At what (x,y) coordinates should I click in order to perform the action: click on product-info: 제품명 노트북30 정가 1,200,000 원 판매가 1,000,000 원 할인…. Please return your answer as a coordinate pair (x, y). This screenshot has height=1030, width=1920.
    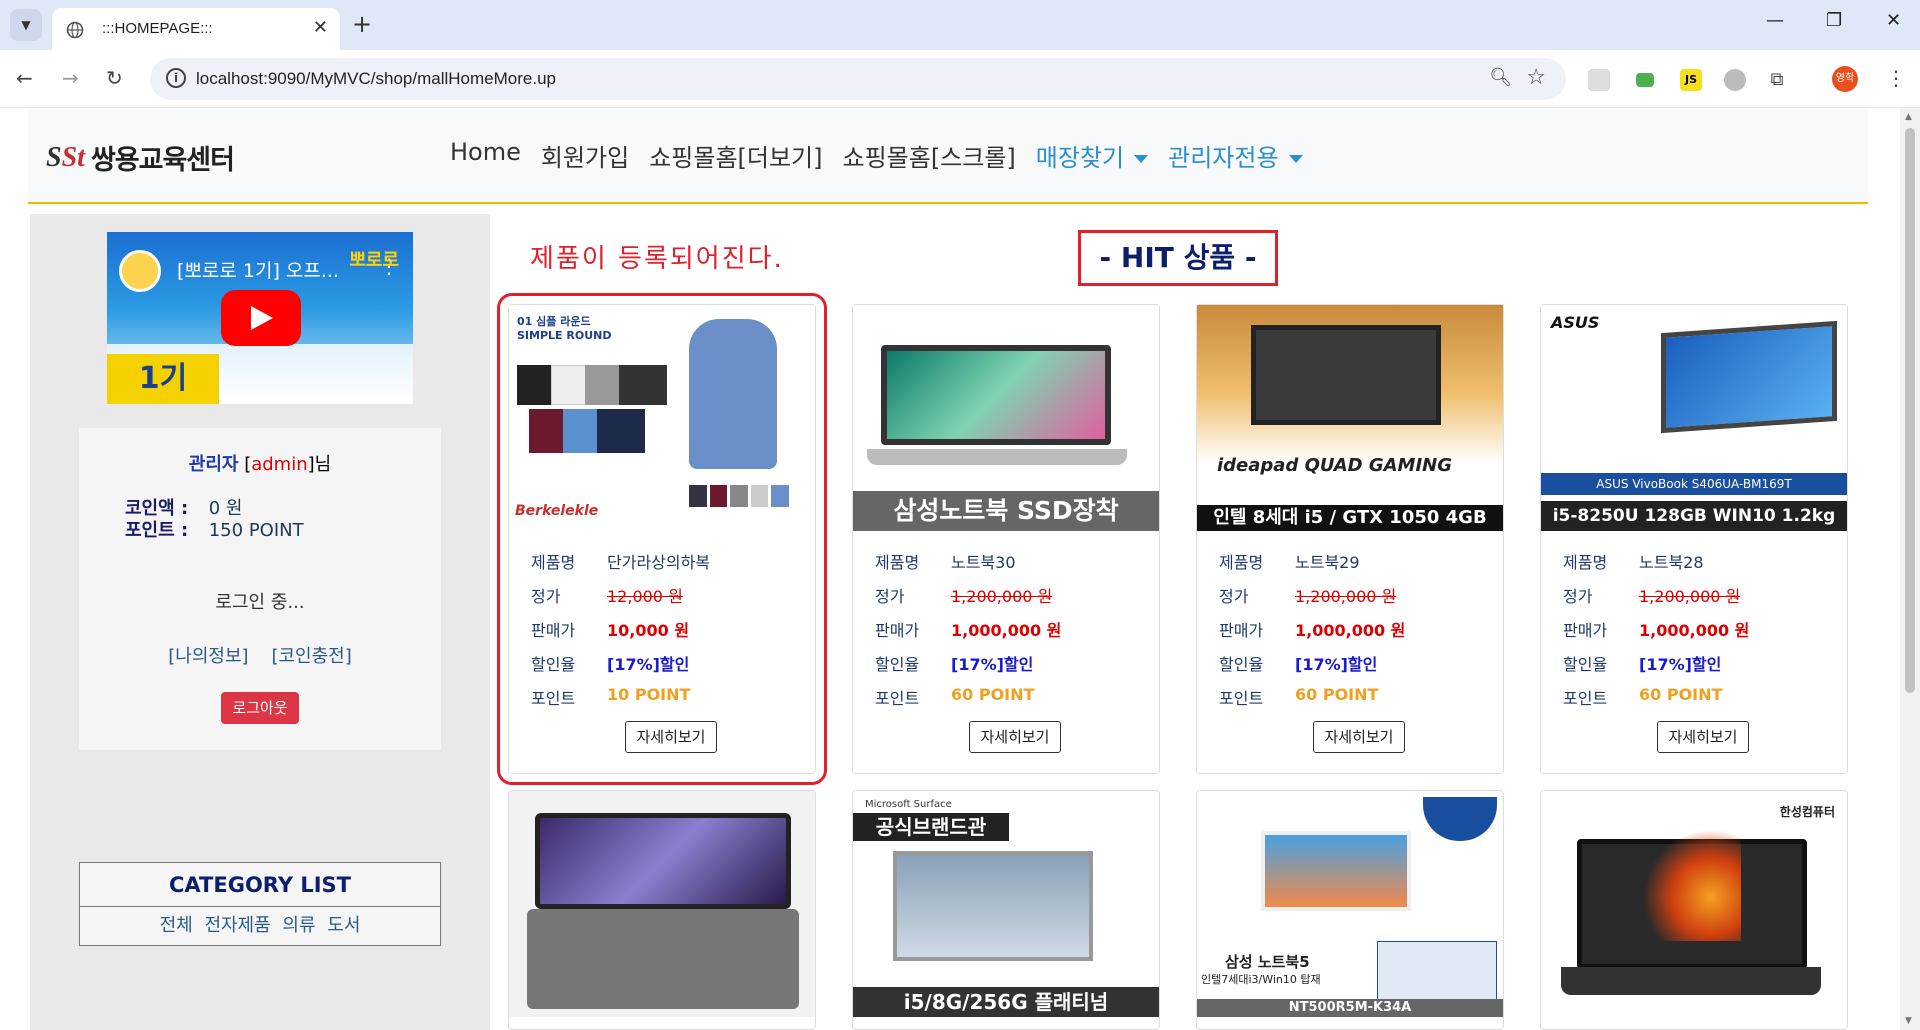
    Looking at the image, I should click on (968, 634).